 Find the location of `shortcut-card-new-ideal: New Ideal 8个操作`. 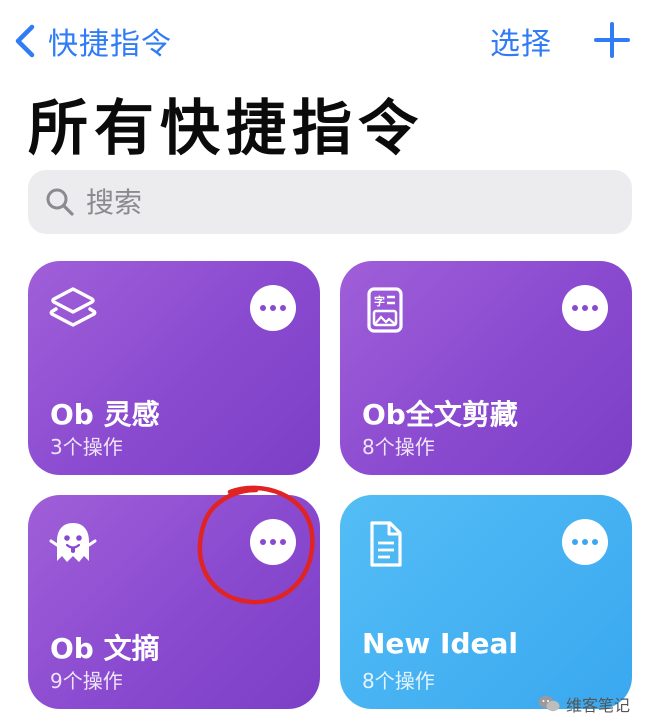

shortcut-card-new-ideal: New Ideal 8个操作 is located at coordinates (486, 602).